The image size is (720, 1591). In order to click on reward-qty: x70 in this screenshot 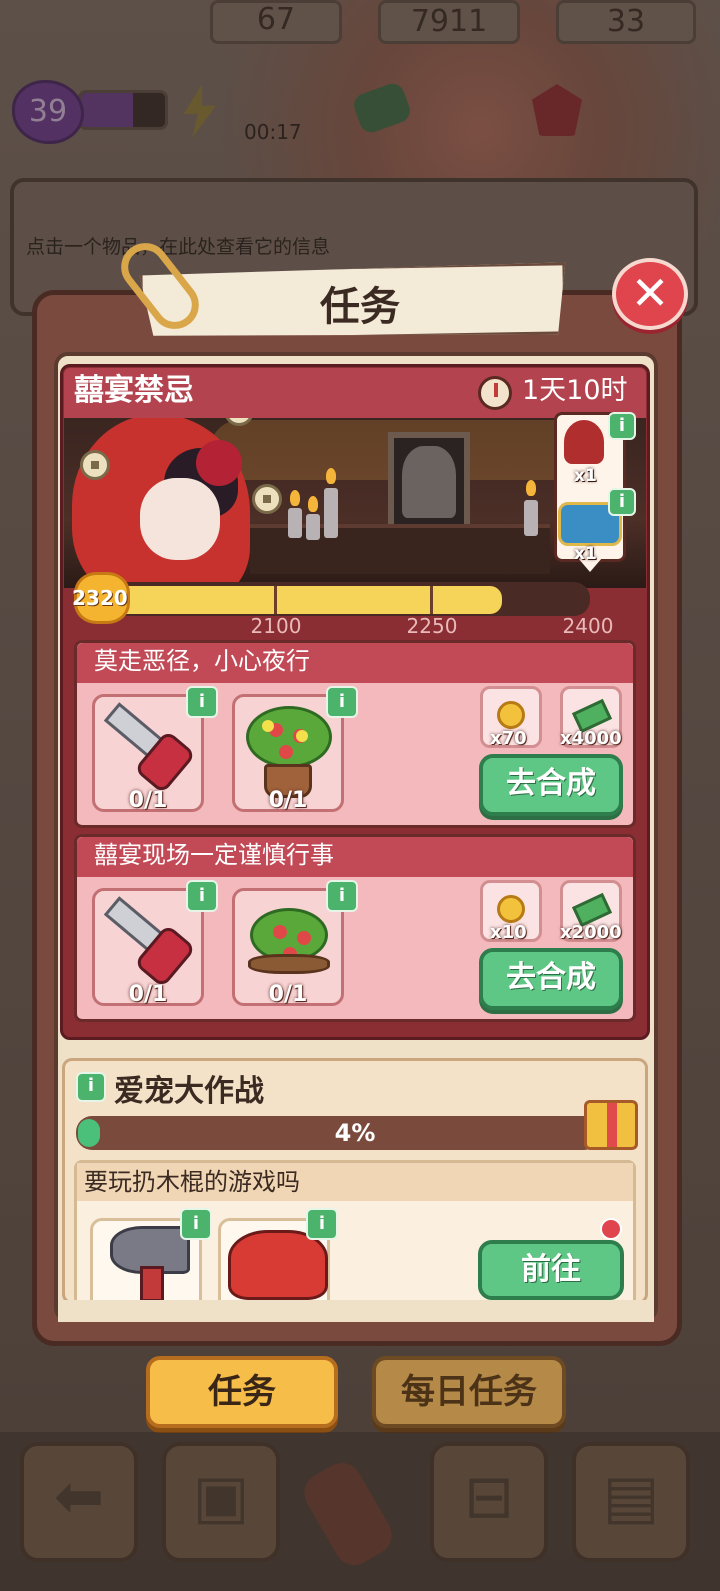, I will do `click(508, 738)`.